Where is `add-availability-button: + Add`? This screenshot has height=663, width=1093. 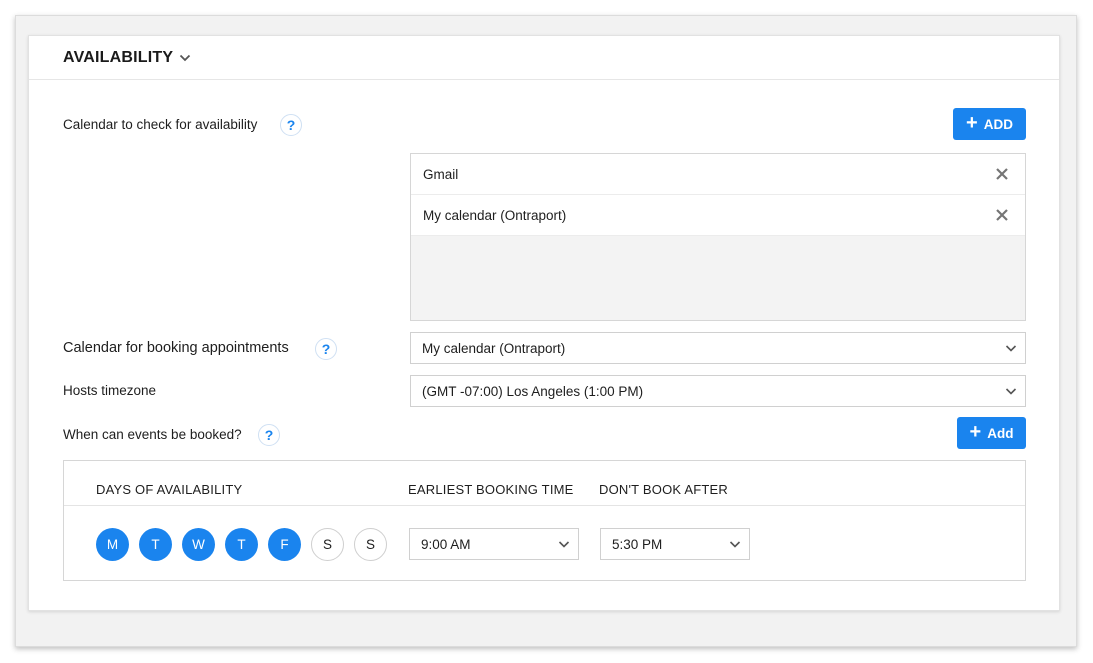
add-availability-button: + Add is located at coordinates (991, 433).